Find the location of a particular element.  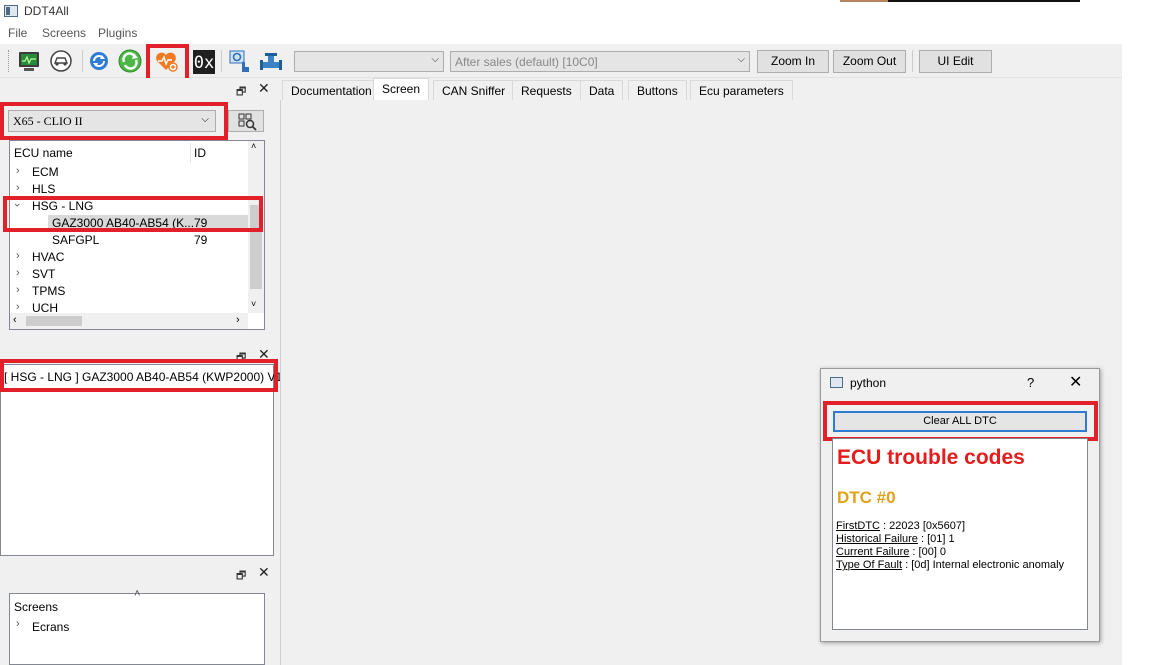

menu-file: File is located at coordinates (17, 33).